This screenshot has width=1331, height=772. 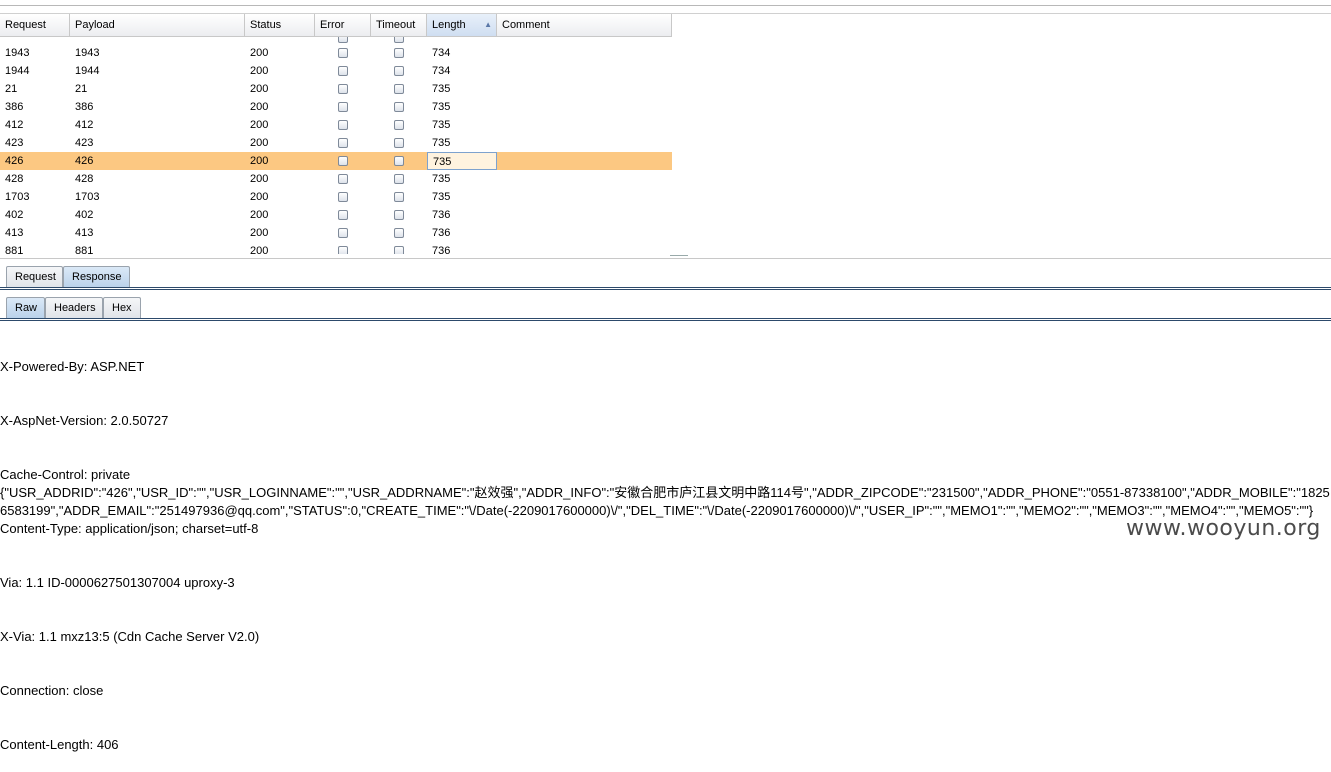 What do you see at coordinates (84, 249) in the screenshot?
I see `cell-payload: 881` at bounding box center [84, 249].